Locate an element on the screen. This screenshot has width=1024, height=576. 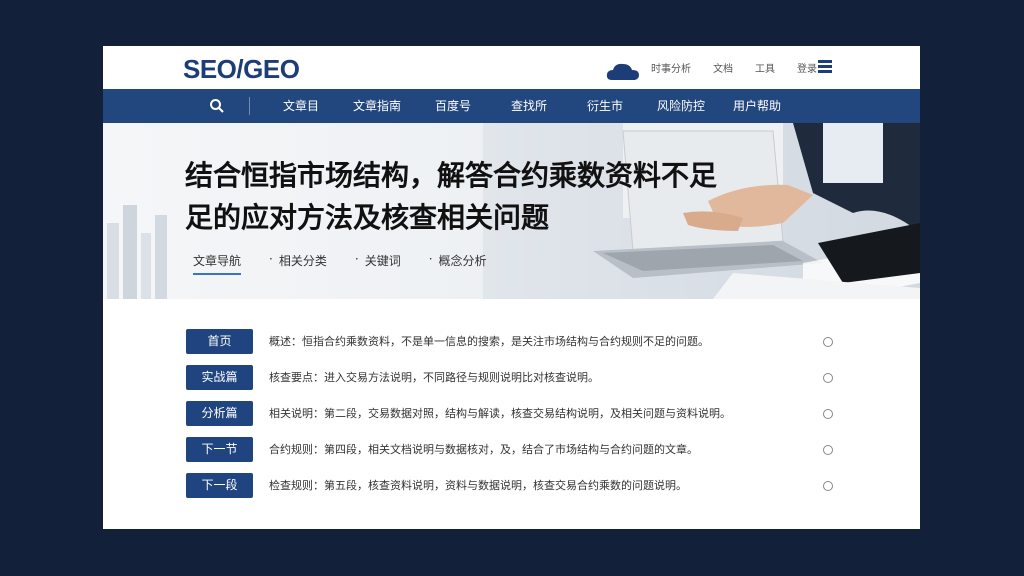
top-link: 工具 is located at coordinates (765, 67).